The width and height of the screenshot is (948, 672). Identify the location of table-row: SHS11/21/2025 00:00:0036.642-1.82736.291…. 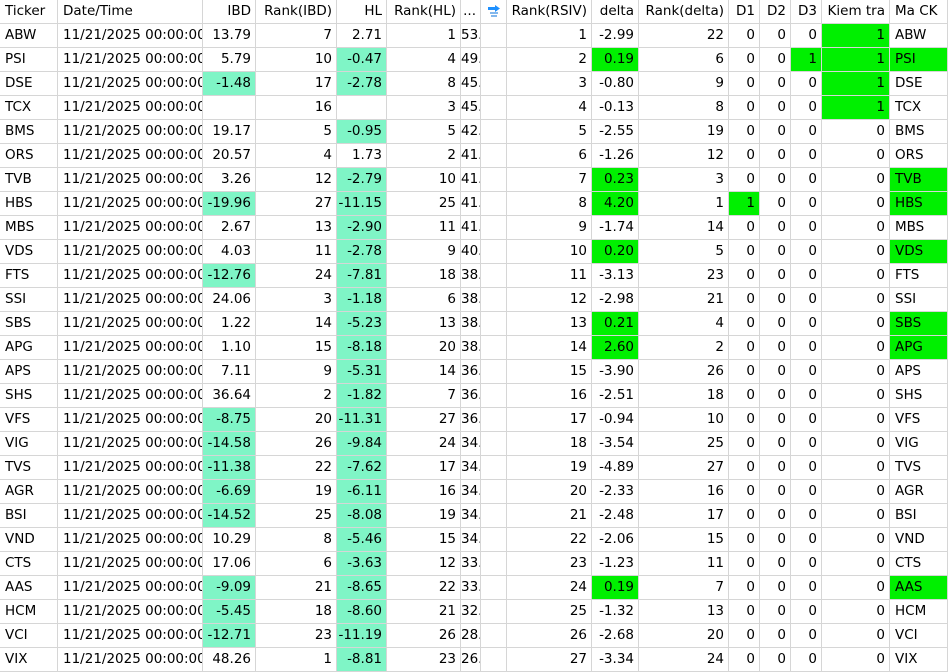
(474, 396).